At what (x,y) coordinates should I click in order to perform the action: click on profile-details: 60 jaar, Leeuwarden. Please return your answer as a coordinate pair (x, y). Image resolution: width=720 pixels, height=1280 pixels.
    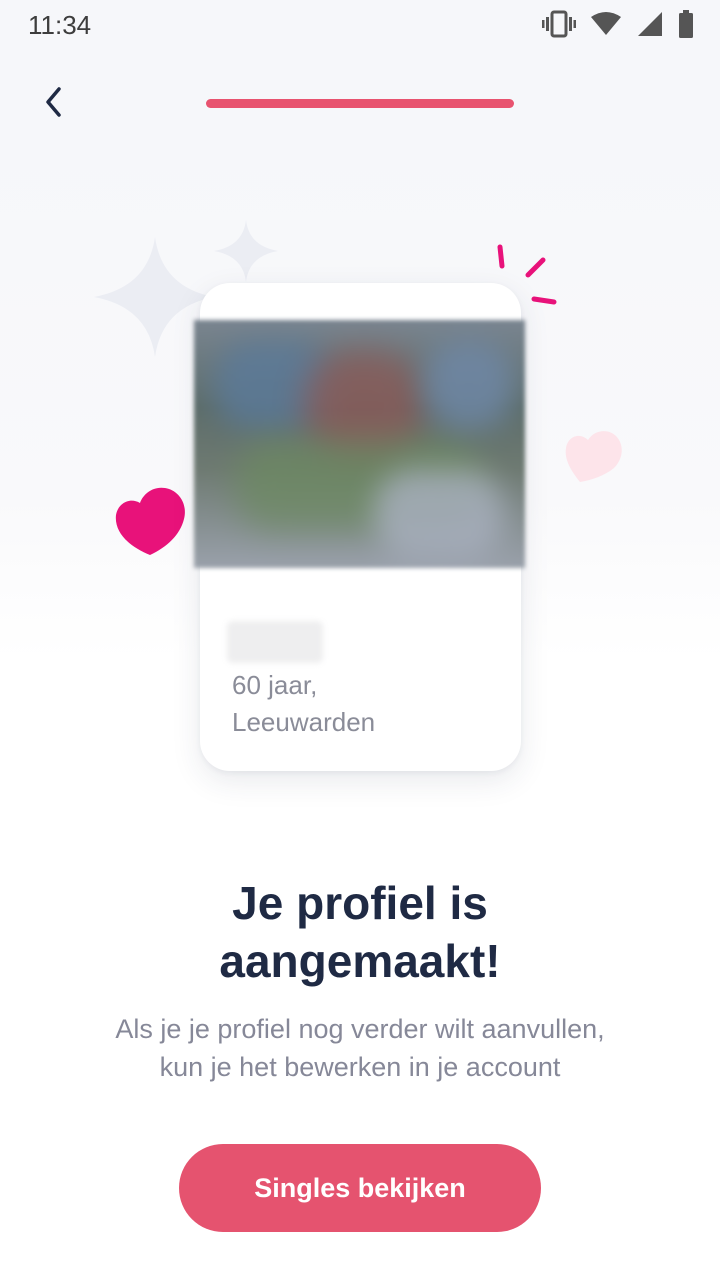
    Looking at the image, I should click on (303, 704).